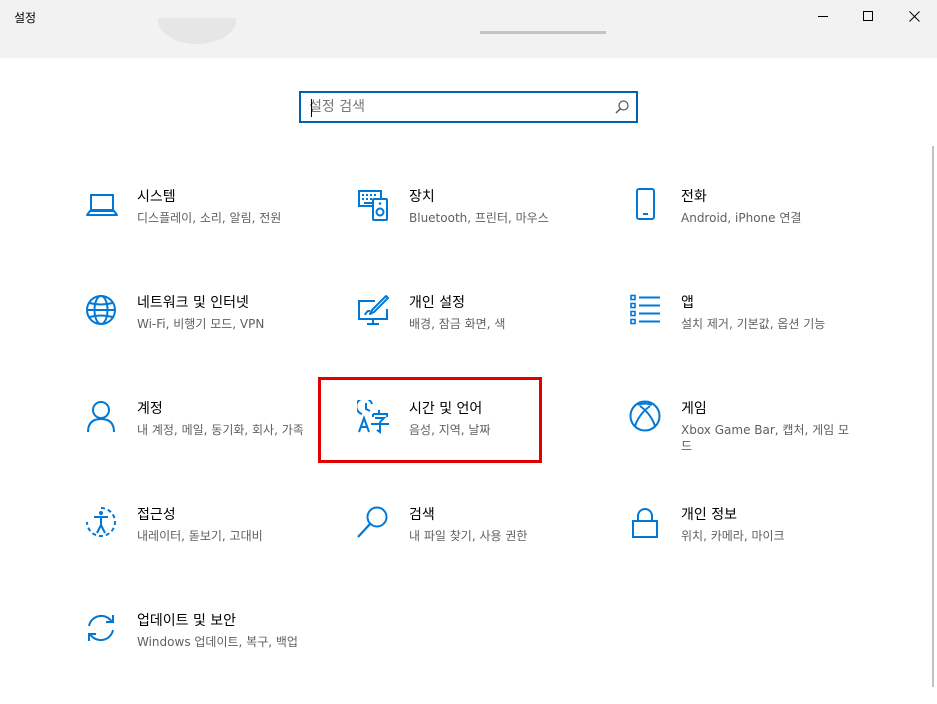 This screenshot has width=937, height=704. I want to click on maximize-button, so click(868, 16).